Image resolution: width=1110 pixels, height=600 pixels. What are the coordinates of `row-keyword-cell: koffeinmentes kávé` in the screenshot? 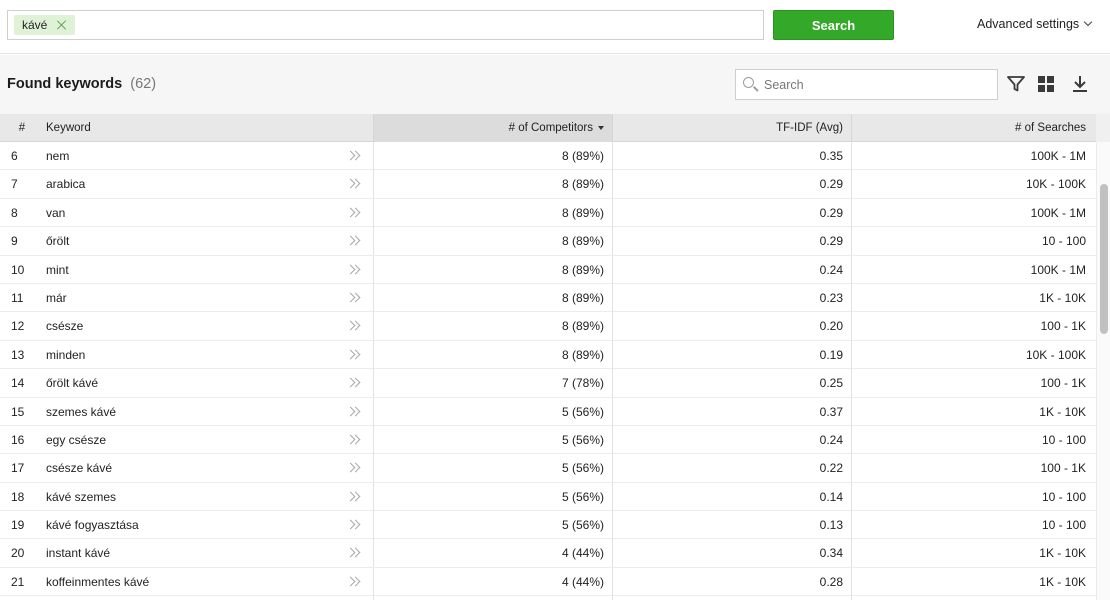 It's located at (206, 581).